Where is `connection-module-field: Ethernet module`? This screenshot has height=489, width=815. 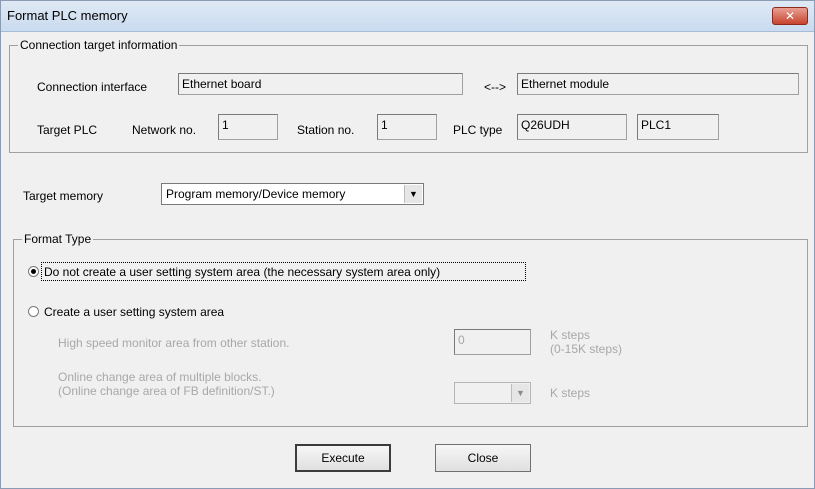 connection-module-field: Ethernet module is located at coordinates (658, 84).